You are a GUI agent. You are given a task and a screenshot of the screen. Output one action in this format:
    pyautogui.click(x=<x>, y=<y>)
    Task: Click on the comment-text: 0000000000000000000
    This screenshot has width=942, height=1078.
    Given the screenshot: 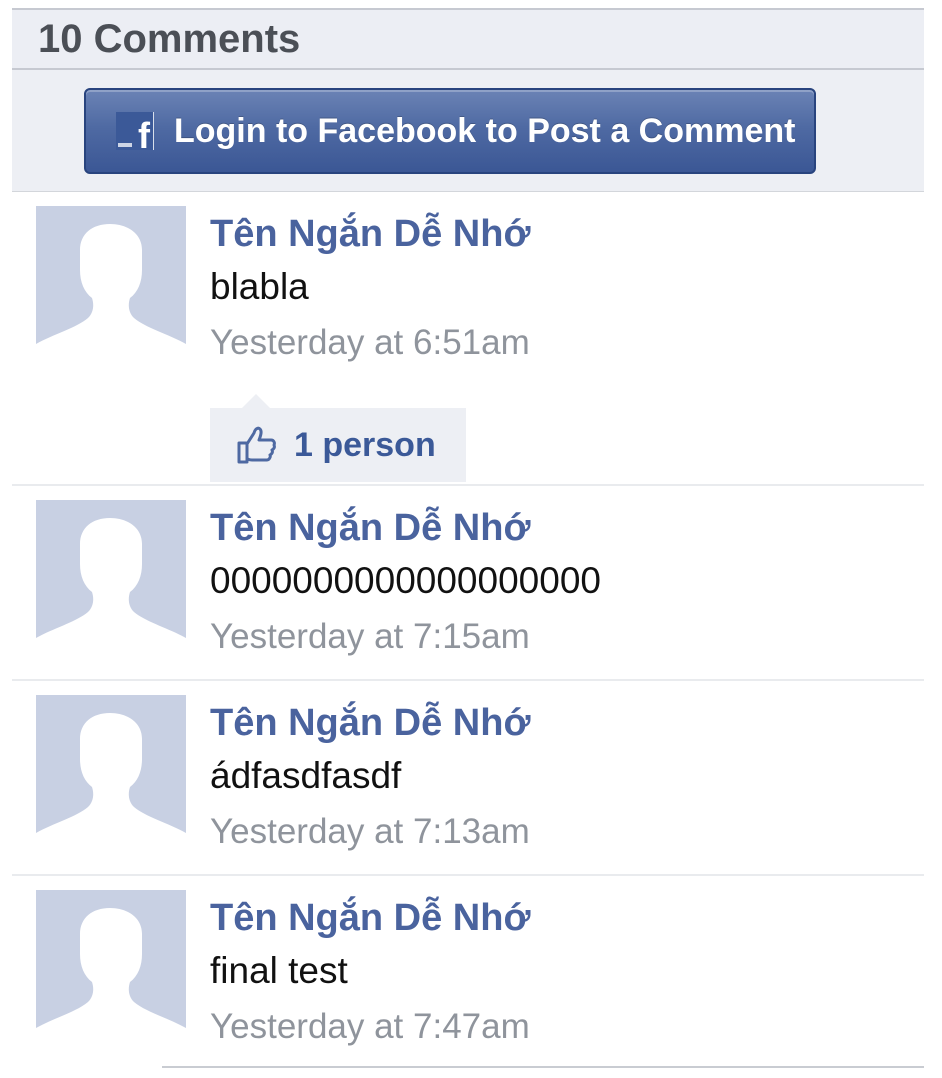 What is the action you would take?
    pyautogui.click(x=405, y=580)
    